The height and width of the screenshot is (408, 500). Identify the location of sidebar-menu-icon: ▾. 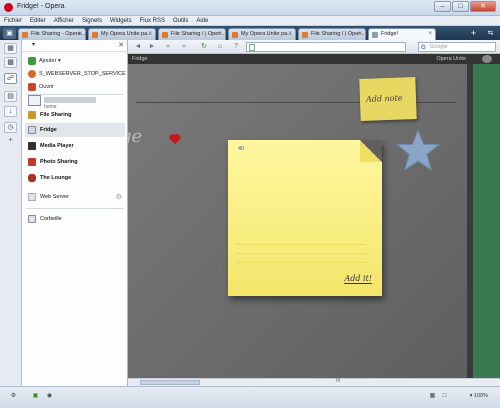
(33, 44).